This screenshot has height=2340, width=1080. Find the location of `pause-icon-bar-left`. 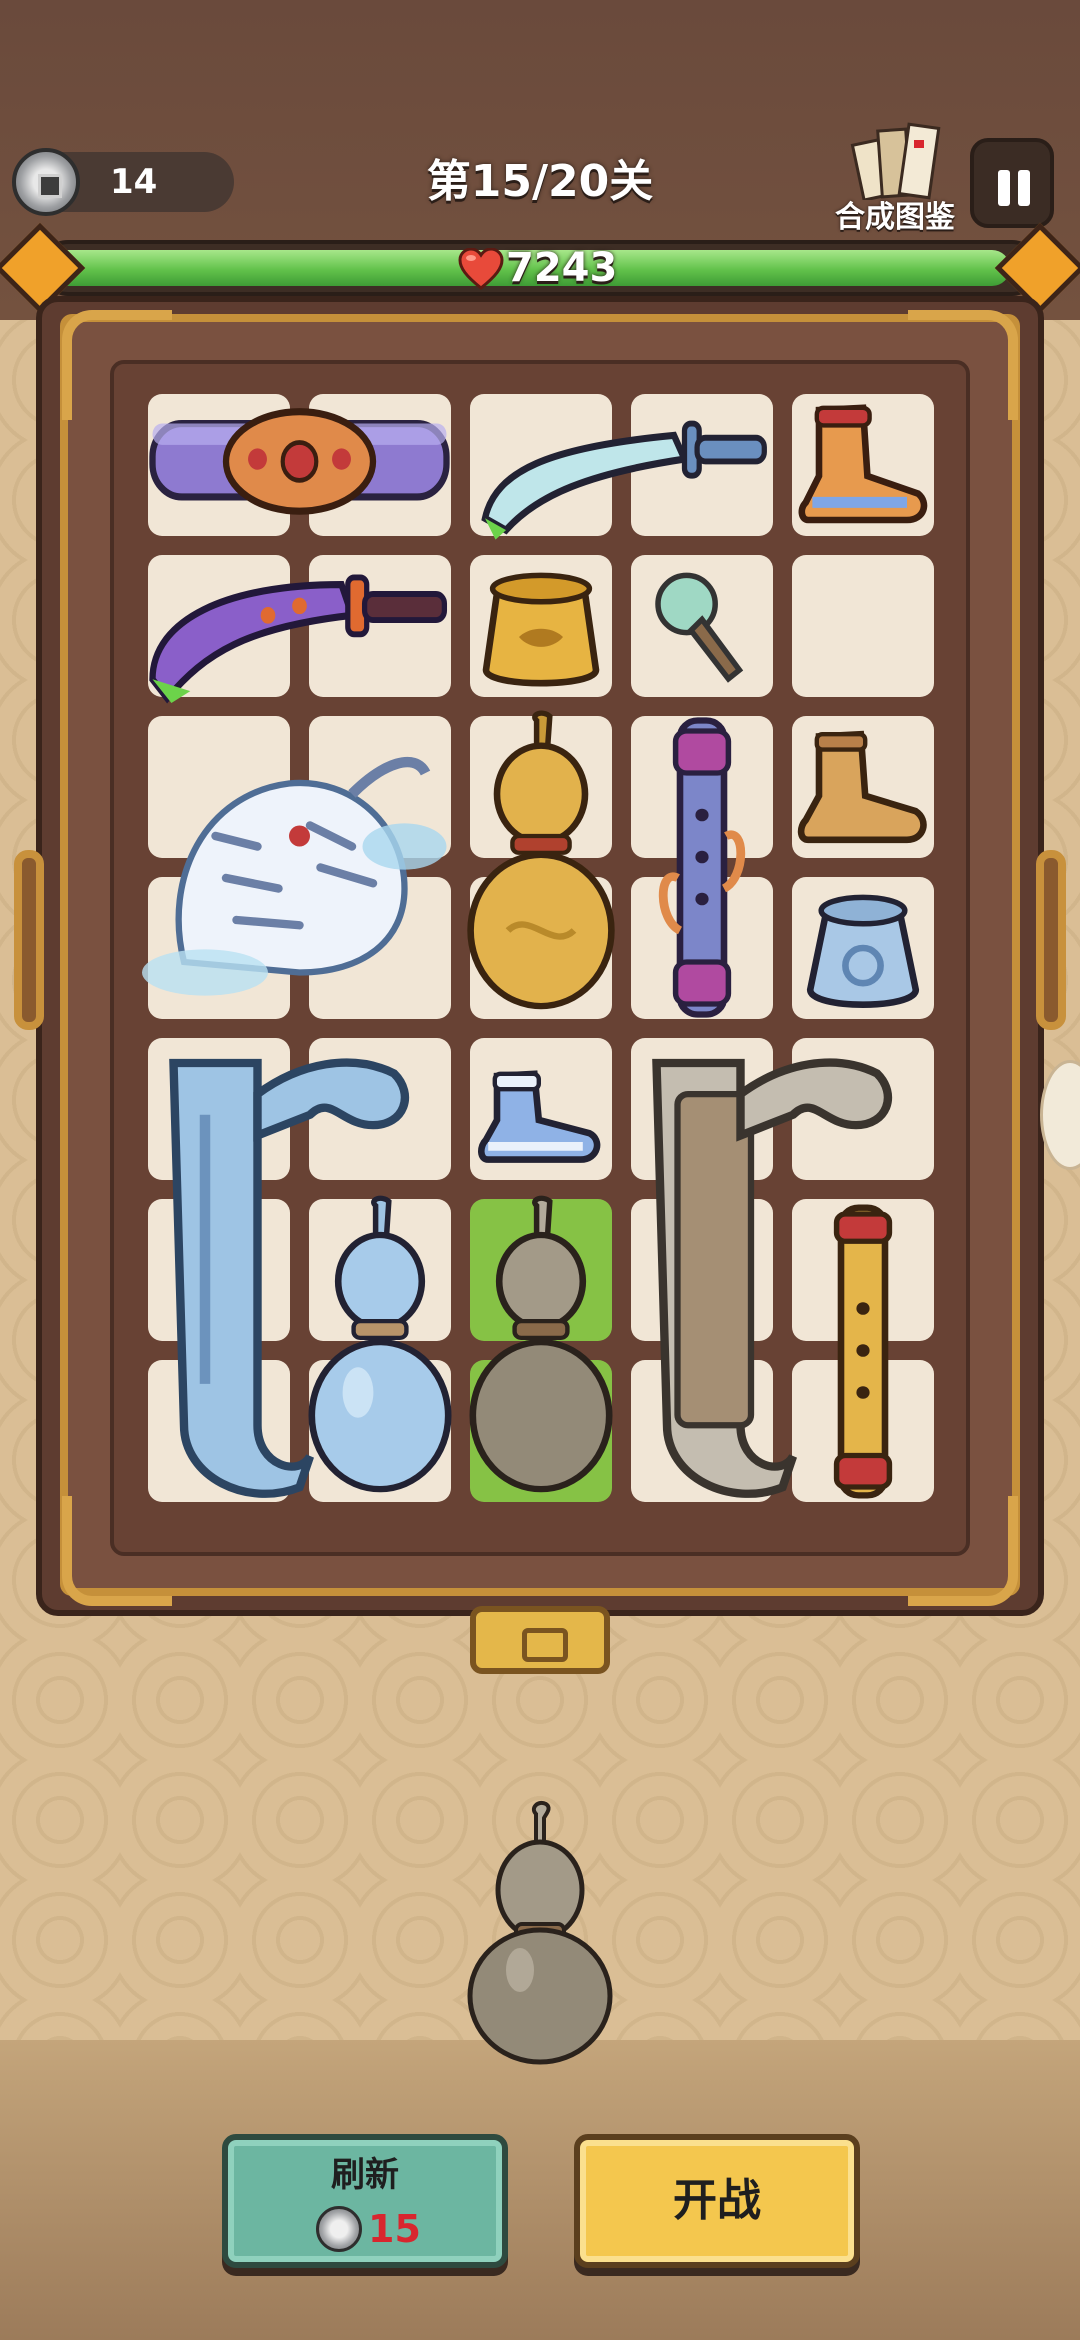

pause-icon-bar-left is located at coordinates (1004, 188).